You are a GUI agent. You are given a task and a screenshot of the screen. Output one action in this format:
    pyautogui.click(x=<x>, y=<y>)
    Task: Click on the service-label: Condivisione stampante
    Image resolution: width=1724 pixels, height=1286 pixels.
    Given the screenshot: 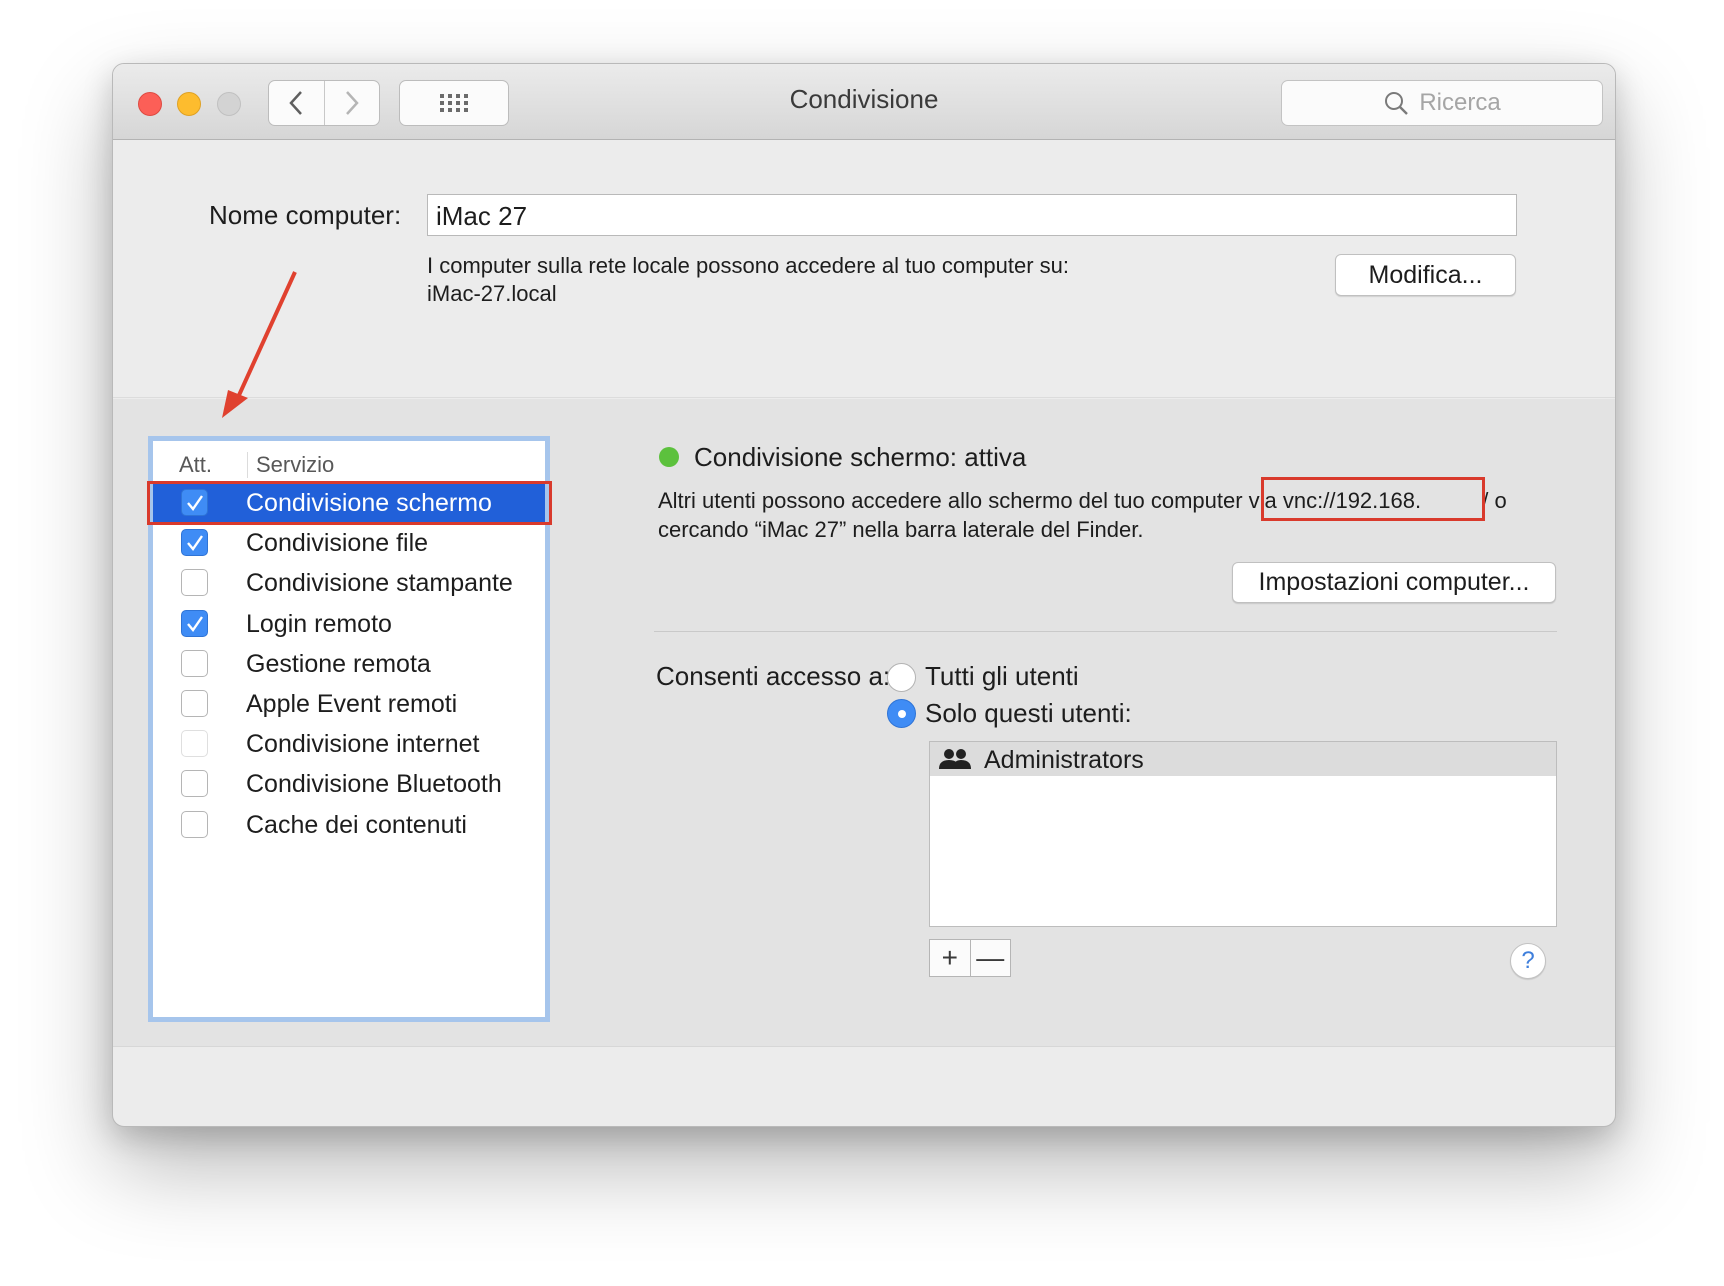 What is the action you would take?
    pyautogui.click(x=379, y=583)
    